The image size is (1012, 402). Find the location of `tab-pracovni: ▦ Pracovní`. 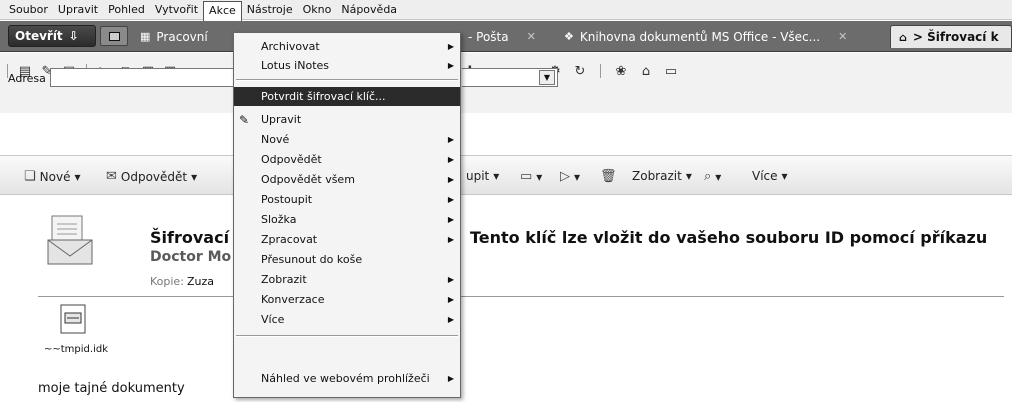

tab-pracovni: ▦ Pracovní is located at coordinates (187, 36).